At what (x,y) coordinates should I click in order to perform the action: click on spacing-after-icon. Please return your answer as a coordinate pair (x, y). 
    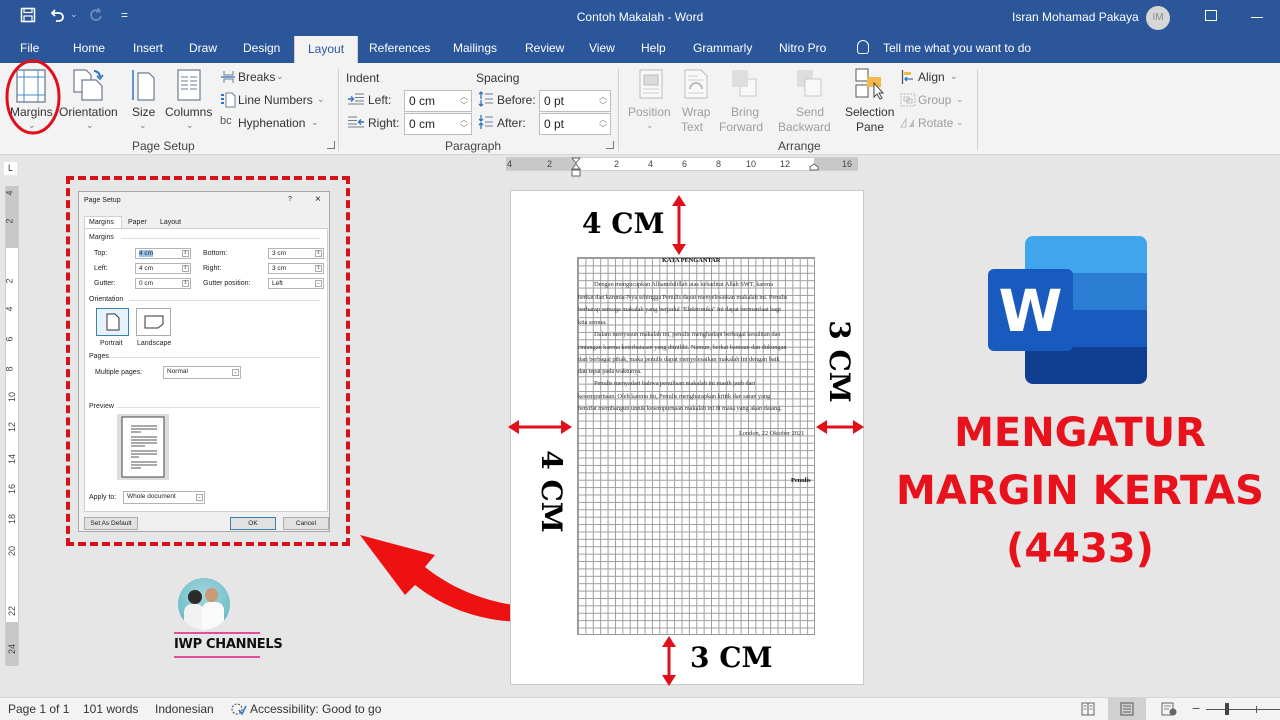
    Looking at the image, I should click on (485, 122).